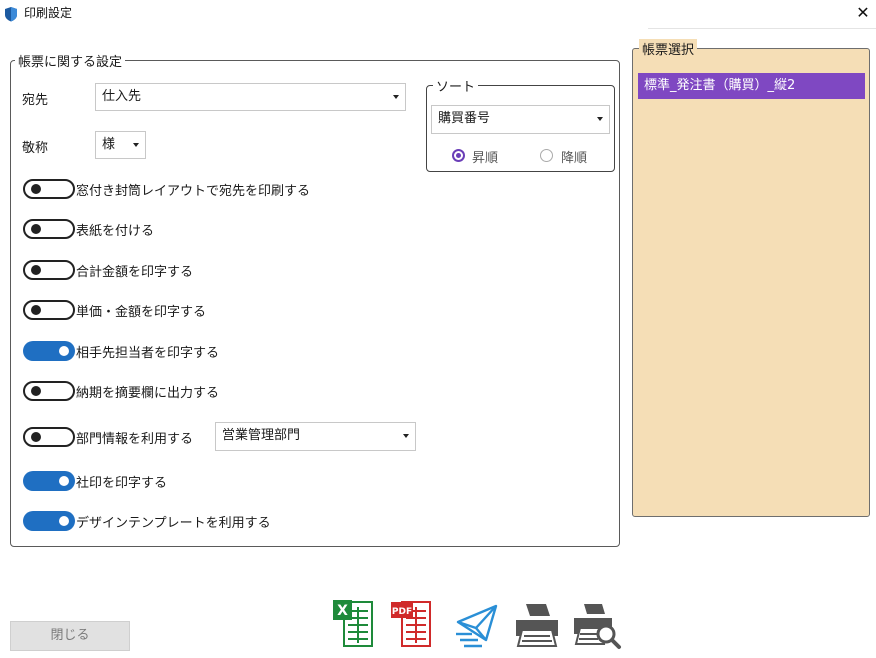 The width and height of the screenshot is (876, 658). What do you see at coordinates (173, 523) in the screenshot?
I see `option-label-9: デザインテンプレートを利用する` at bounding box center [173, 523].